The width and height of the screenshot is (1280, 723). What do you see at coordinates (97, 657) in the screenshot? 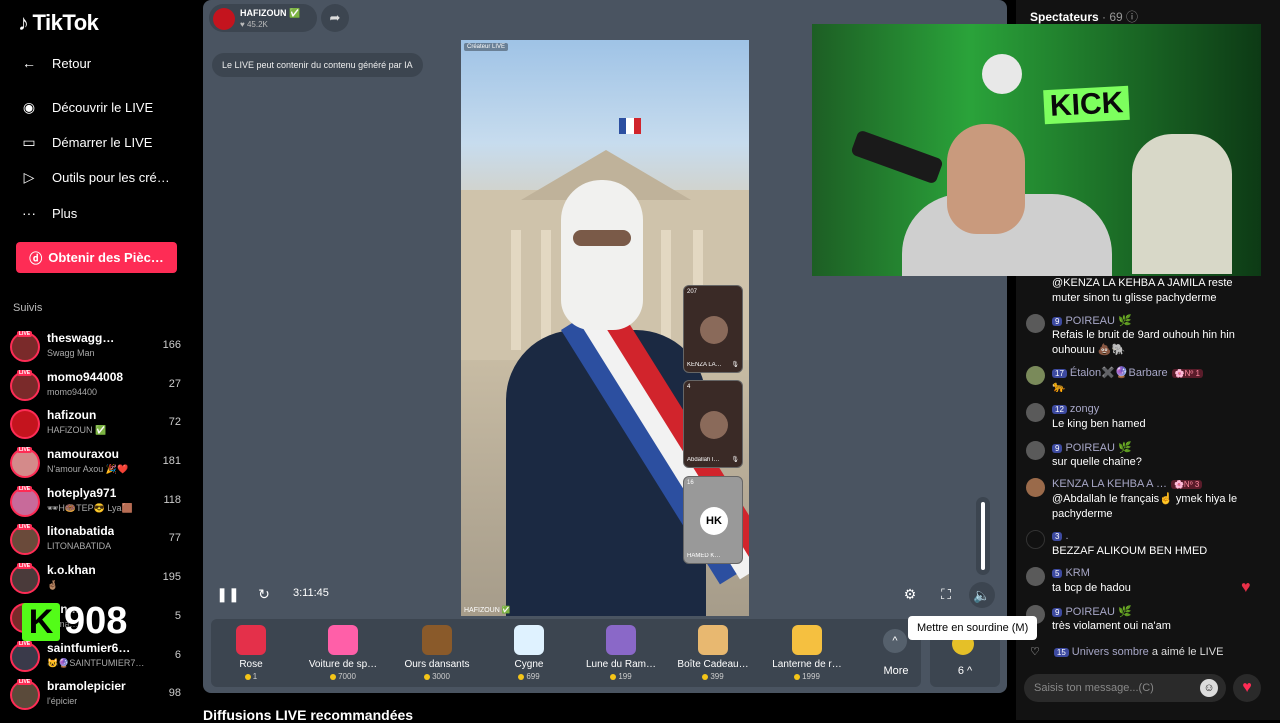
I see `following-item: LIVE saintfumier6… 😺🔮SAINTFUMIER7… 6` at bounding box center [97, 657].